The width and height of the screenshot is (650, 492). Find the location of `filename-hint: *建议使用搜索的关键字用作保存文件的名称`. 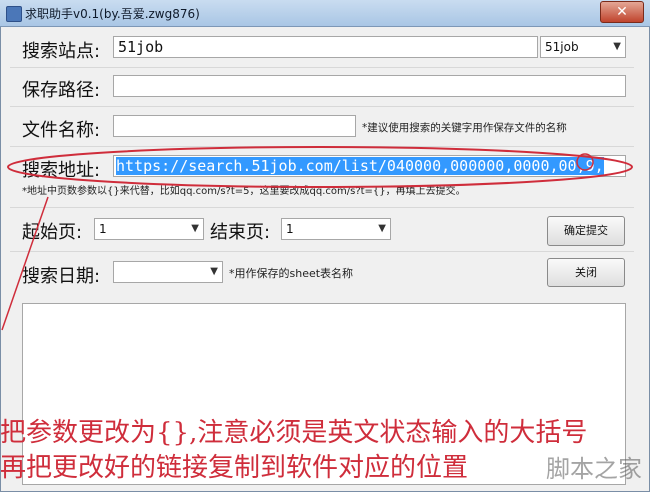

filename-hint: *建议使用搜索的关键字用作保存文件的名称 is located at coordinates (464, 128).